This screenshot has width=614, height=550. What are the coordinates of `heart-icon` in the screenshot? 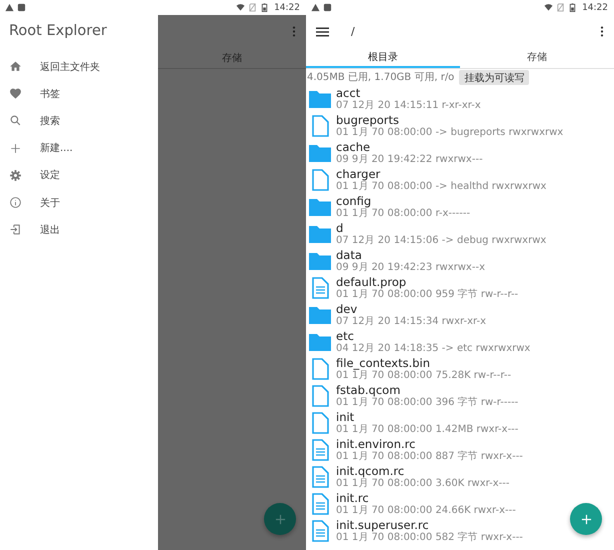 It's located at (15, 93).